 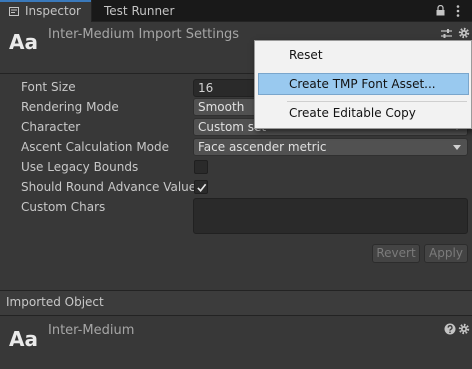 I want to click on character-label: Character, so click(x=51, y=127).